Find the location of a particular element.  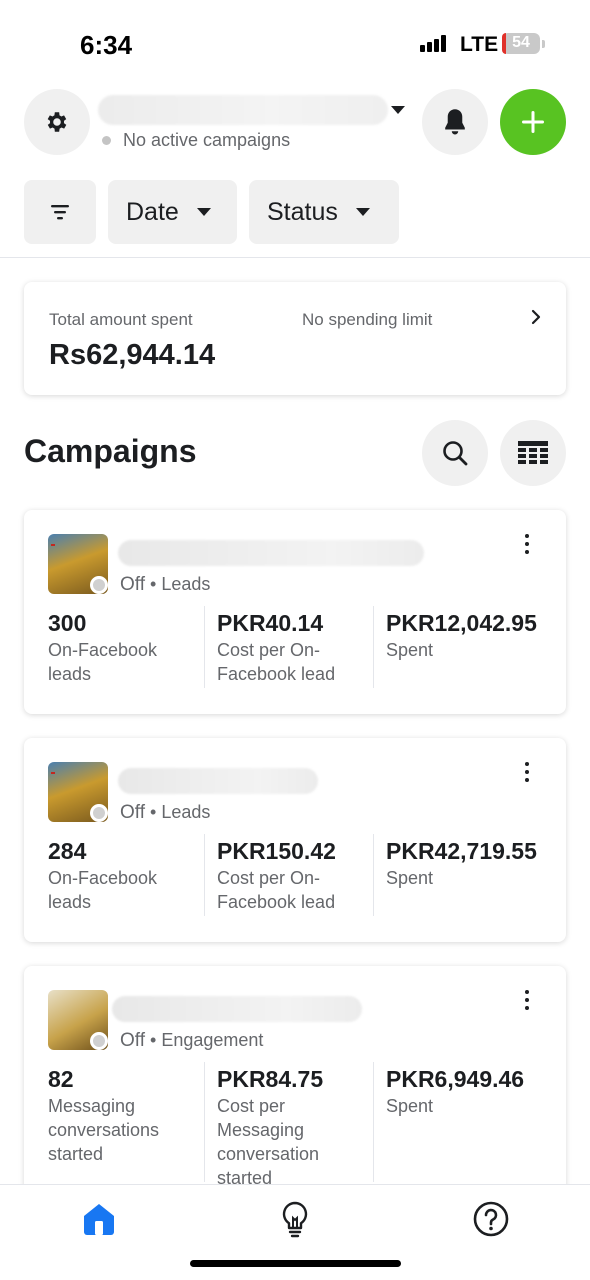

account-dropdown-icon is located at coordinates (398, 110).